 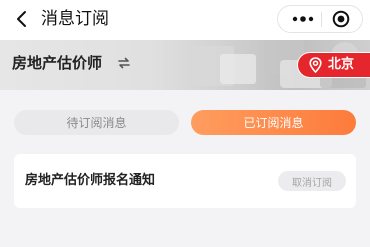 What do you see at coordinates (96, 122) in the screenshot?
I see `tab-pending-messages: 待订阅消息` at bounding box center [96, 122].